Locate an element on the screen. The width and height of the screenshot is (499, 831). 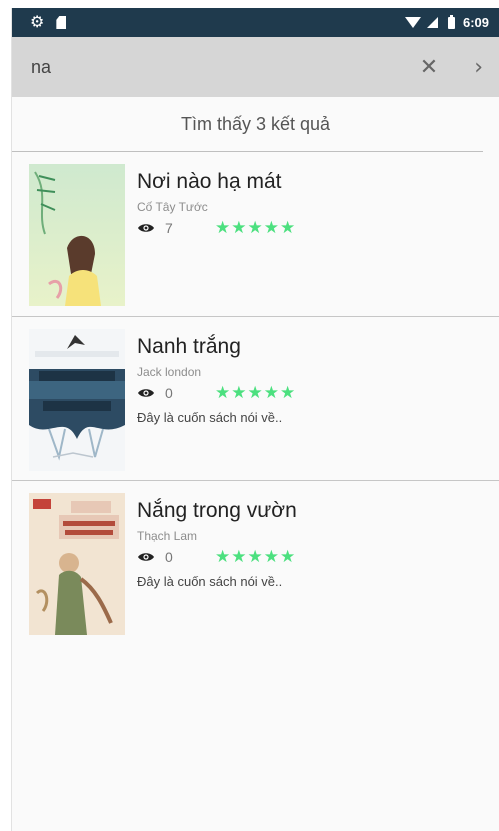
wifi-icon is located at coordinates (412, 22).